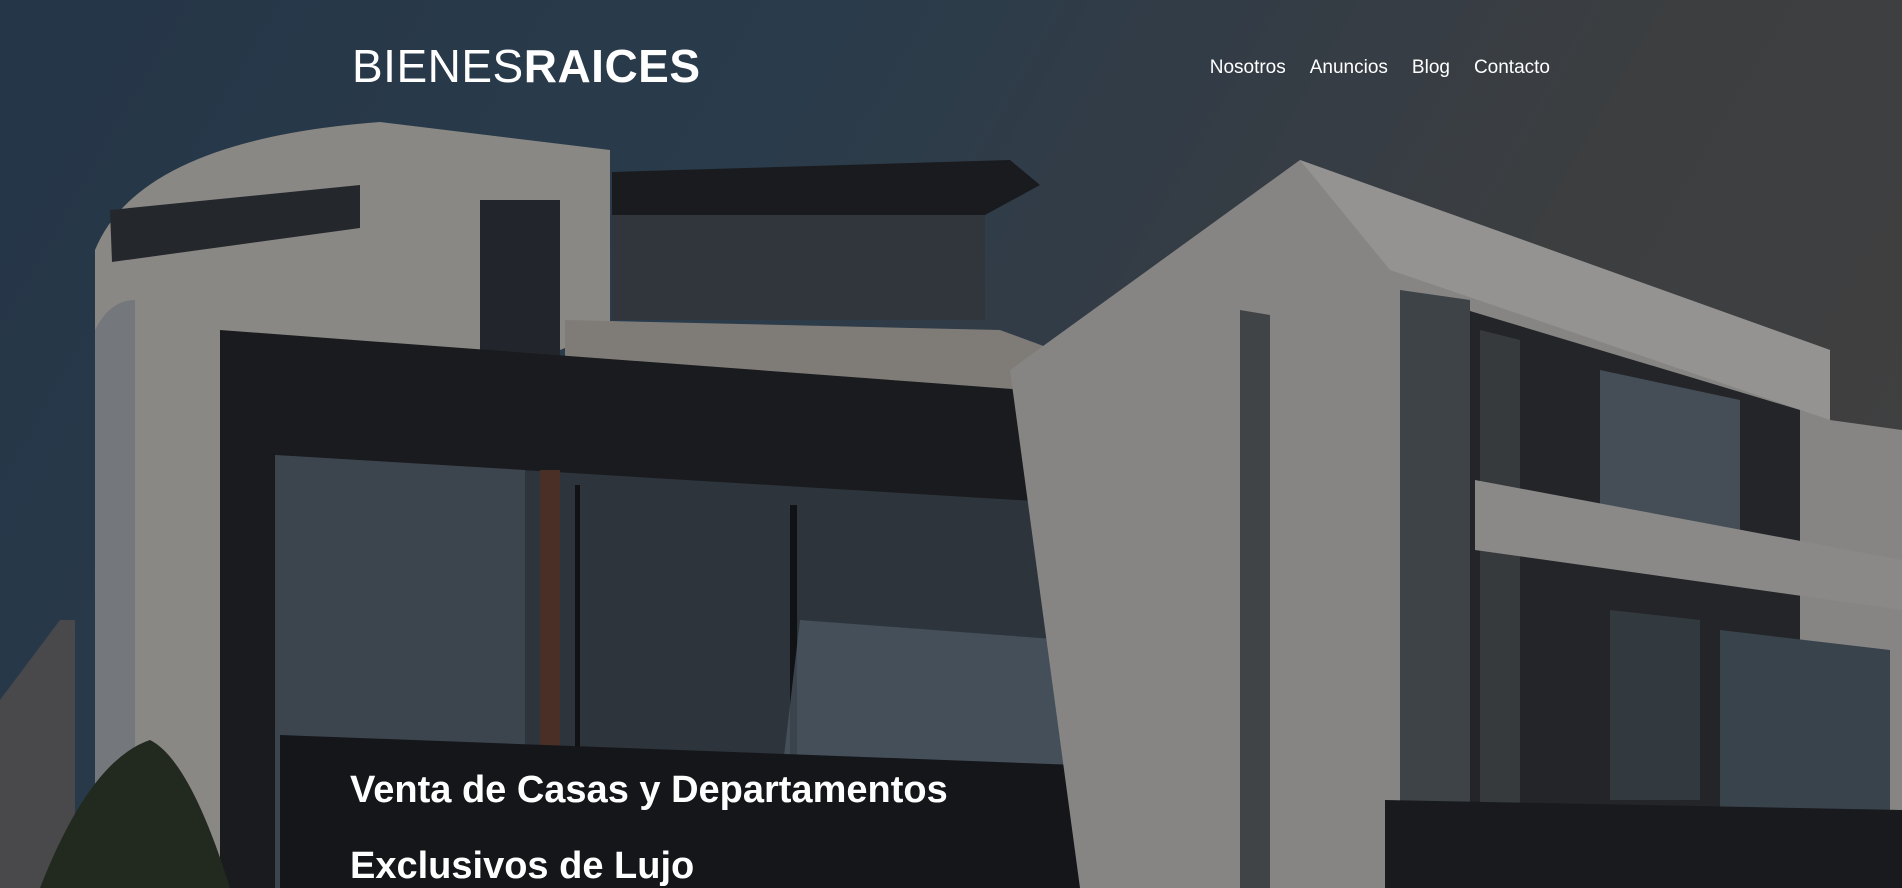 This screenshot has height=888, width=1902. What do you see at coordinates (522, 866) in the screenshot?
I see `hero-title-line-2: Exclusivos de Lujo` at bounding box center [522, 866].